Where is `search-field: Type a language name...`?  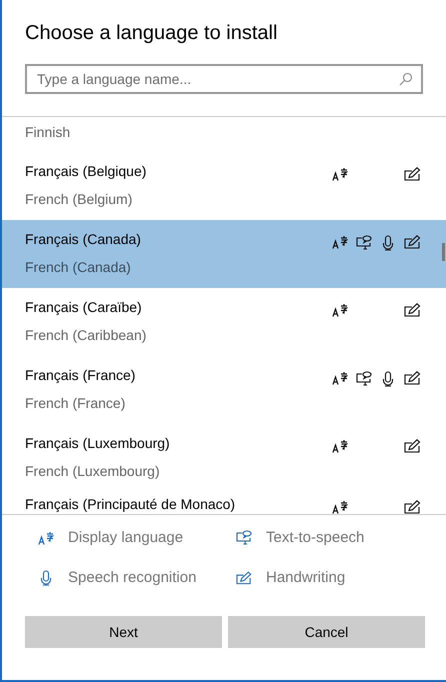 search-field: Type a language name... is located at coordinates (224, 79).